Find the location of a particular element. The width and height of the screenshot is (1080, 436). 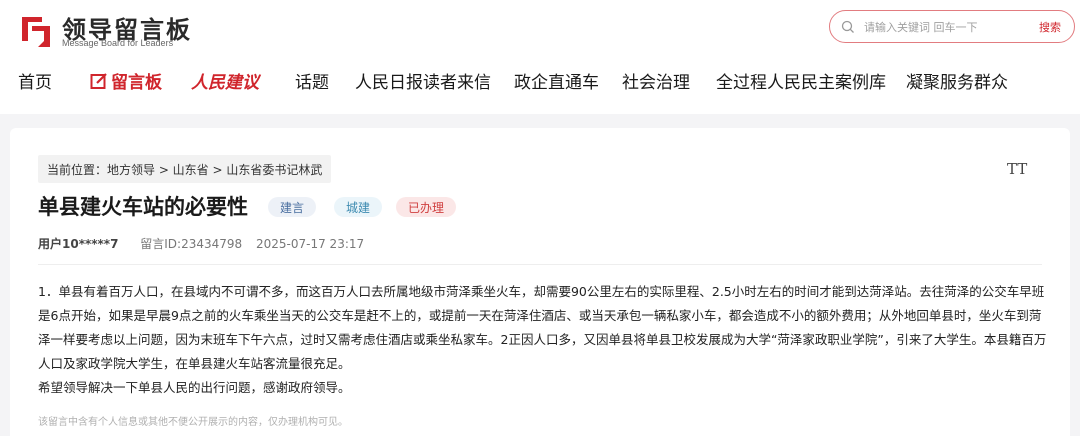

nav-item-gov-enterprise: 政企直通车 is located at coordinates (556, 80).